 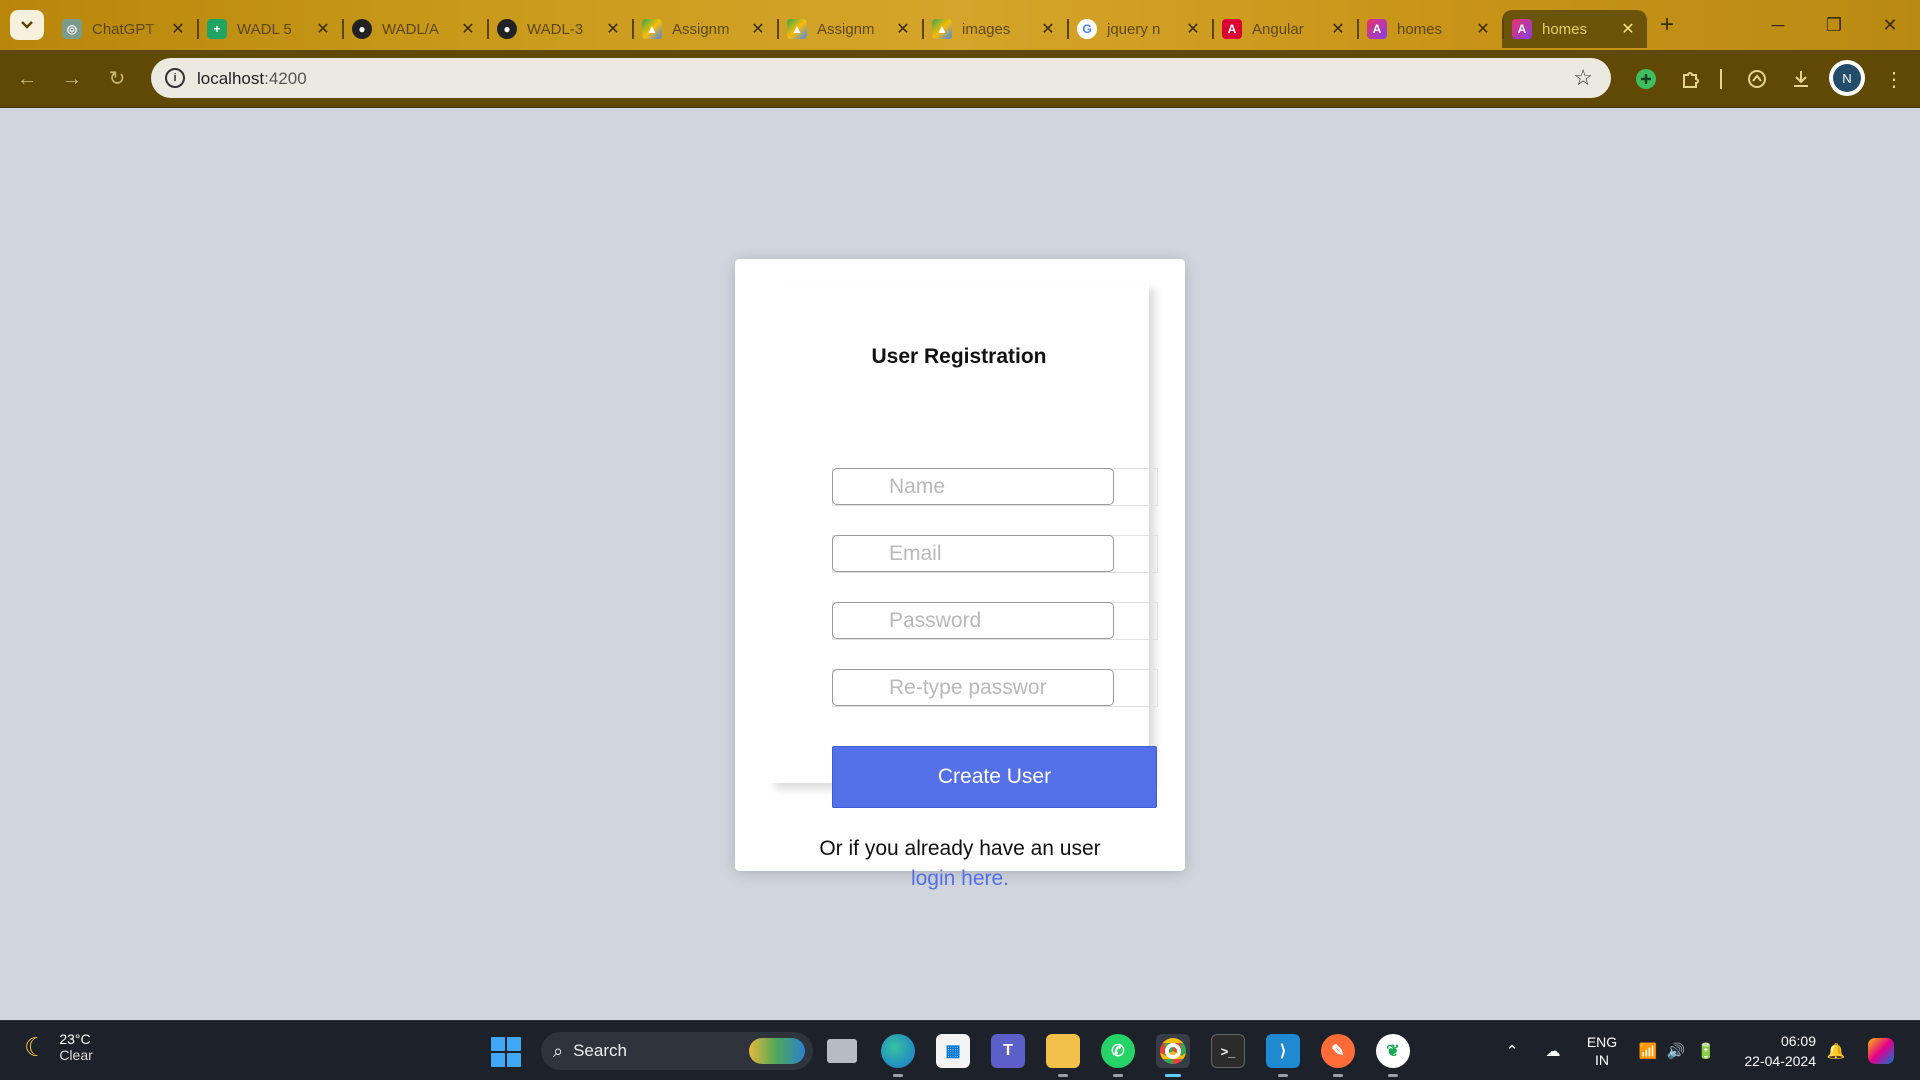 What do you see at coordinates (75, 1039) in the screenshot?
I see `weather-temp: 23°C` at bounding box center [75, 1039].